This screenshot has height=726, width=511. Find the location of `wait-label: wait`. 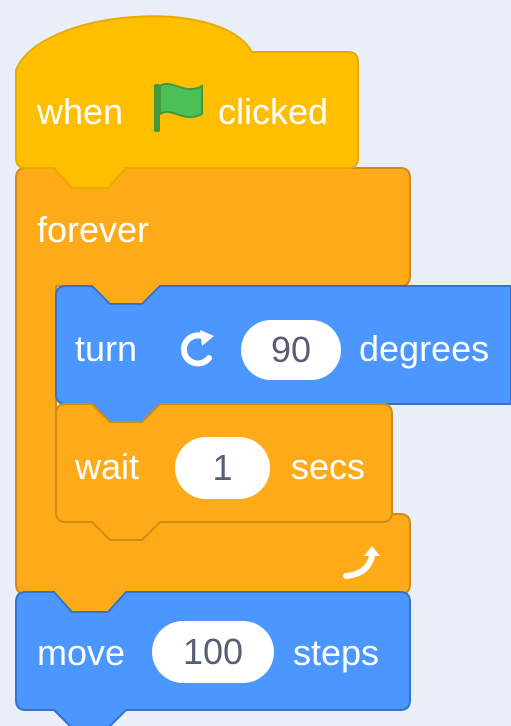

wait-label: wait is located at coordinates (107, 466).